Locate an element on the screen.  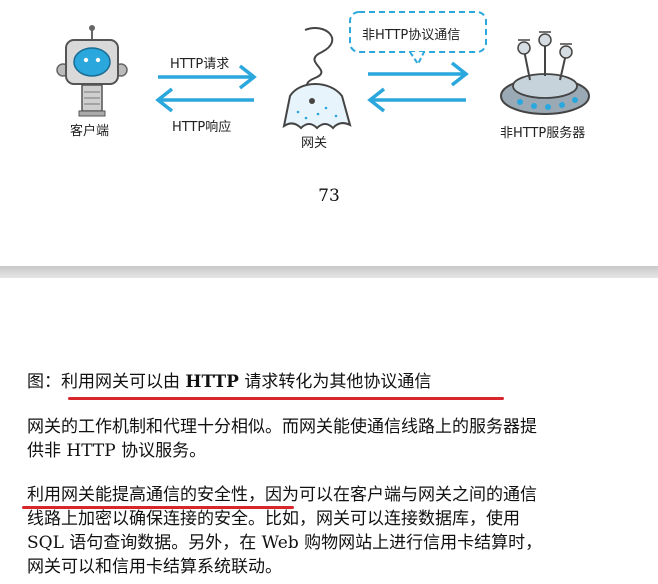
paragraph-2-line-3: SQL 语句查询数据。另外，在 Web 购物网站上进行信用卡结算时， is located at coordinates (285, 543).